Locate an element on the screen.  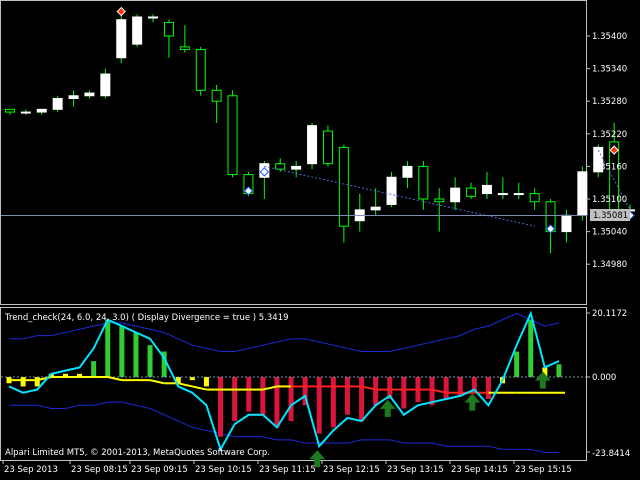
time-axis-label: 23 Sep 15:15 is located at coordinates (543, 470).